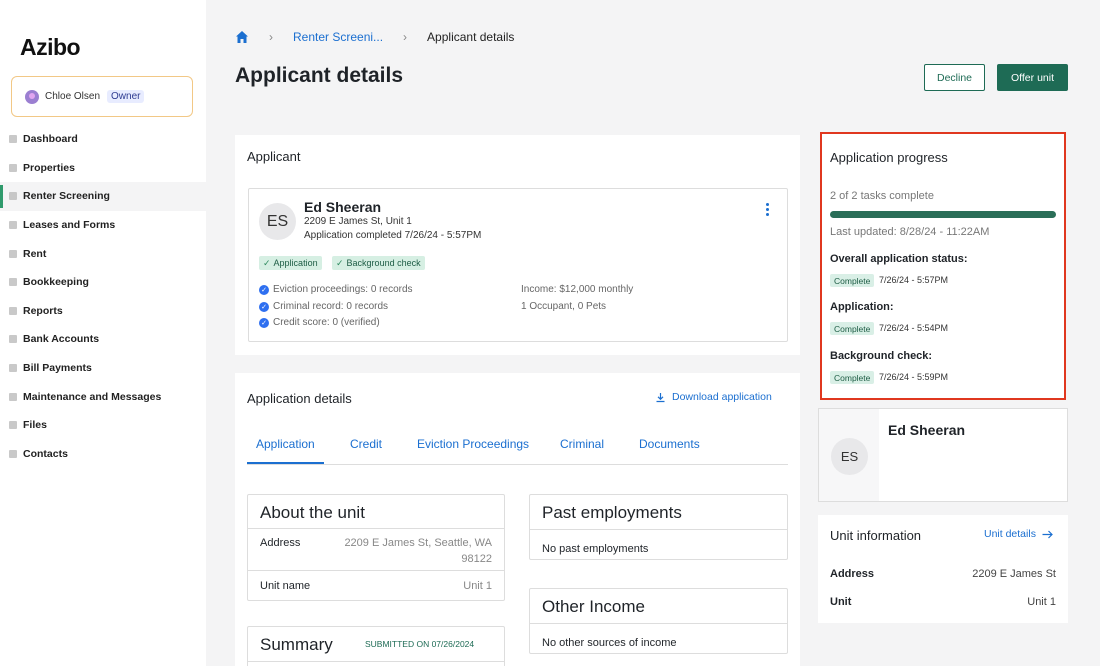  What do you see at coordinates (35, 425) in the screenshot?
I see `sidebar-item-label: Files` at bounding box center [35, 425].